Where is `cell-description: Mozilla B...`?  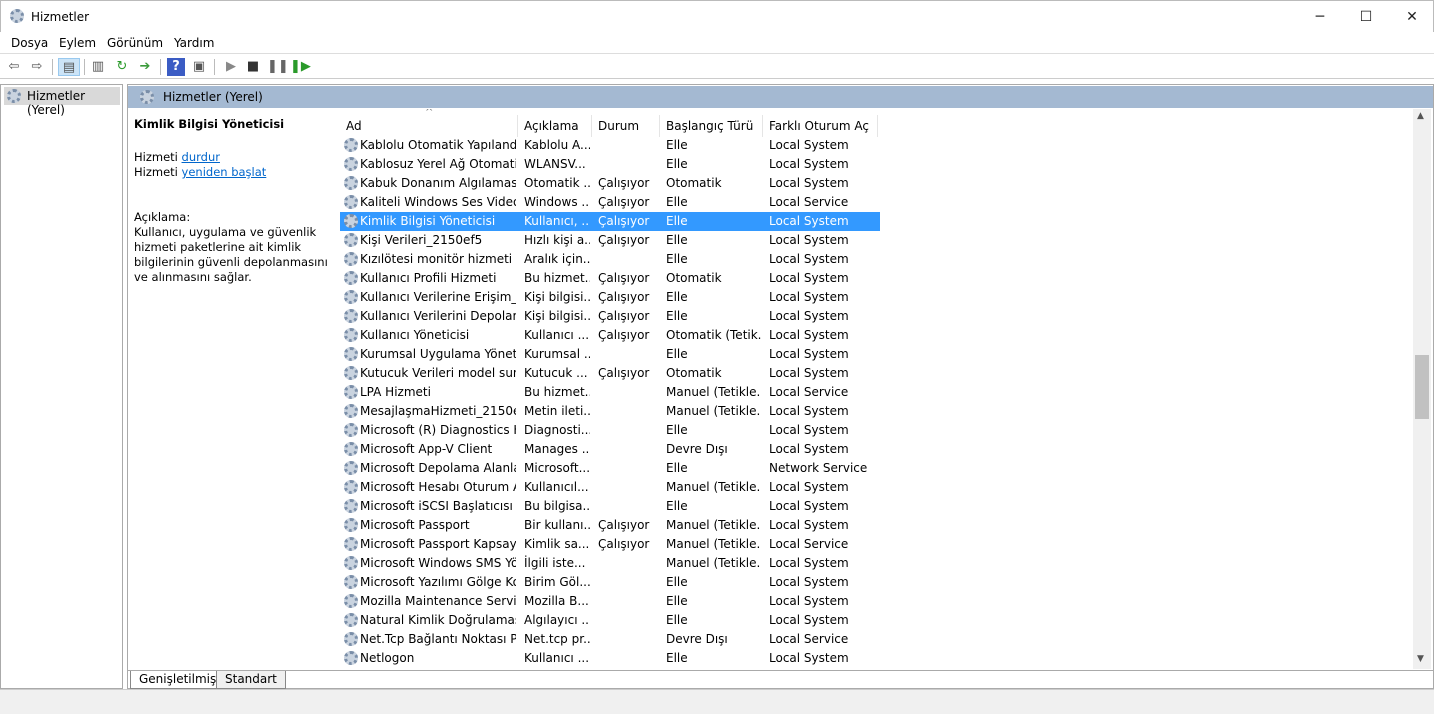
cell-description: Mozilla B... is located at coordinates (556, 601).